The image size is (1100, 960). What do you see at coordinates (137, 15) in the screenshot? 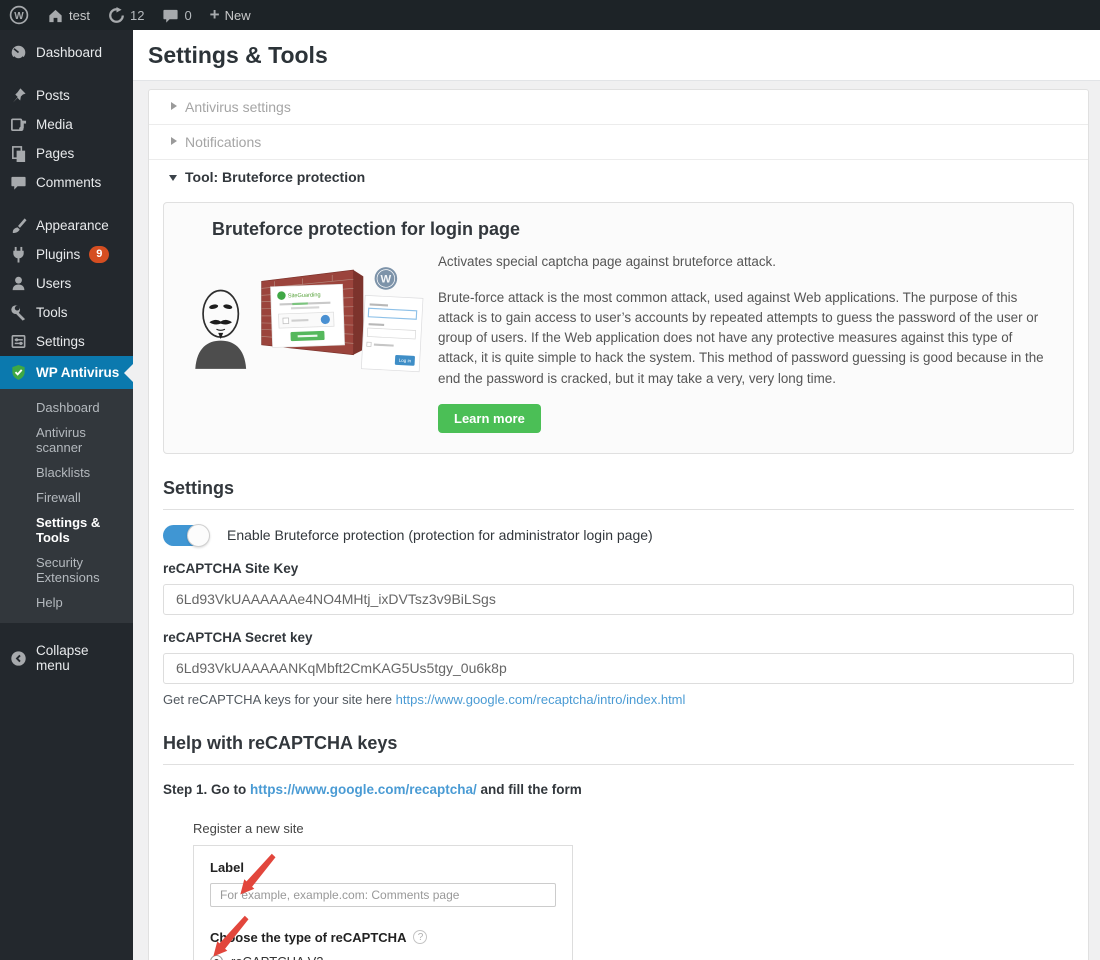
I see `update-count: 12` at bounding box center [137, 15].